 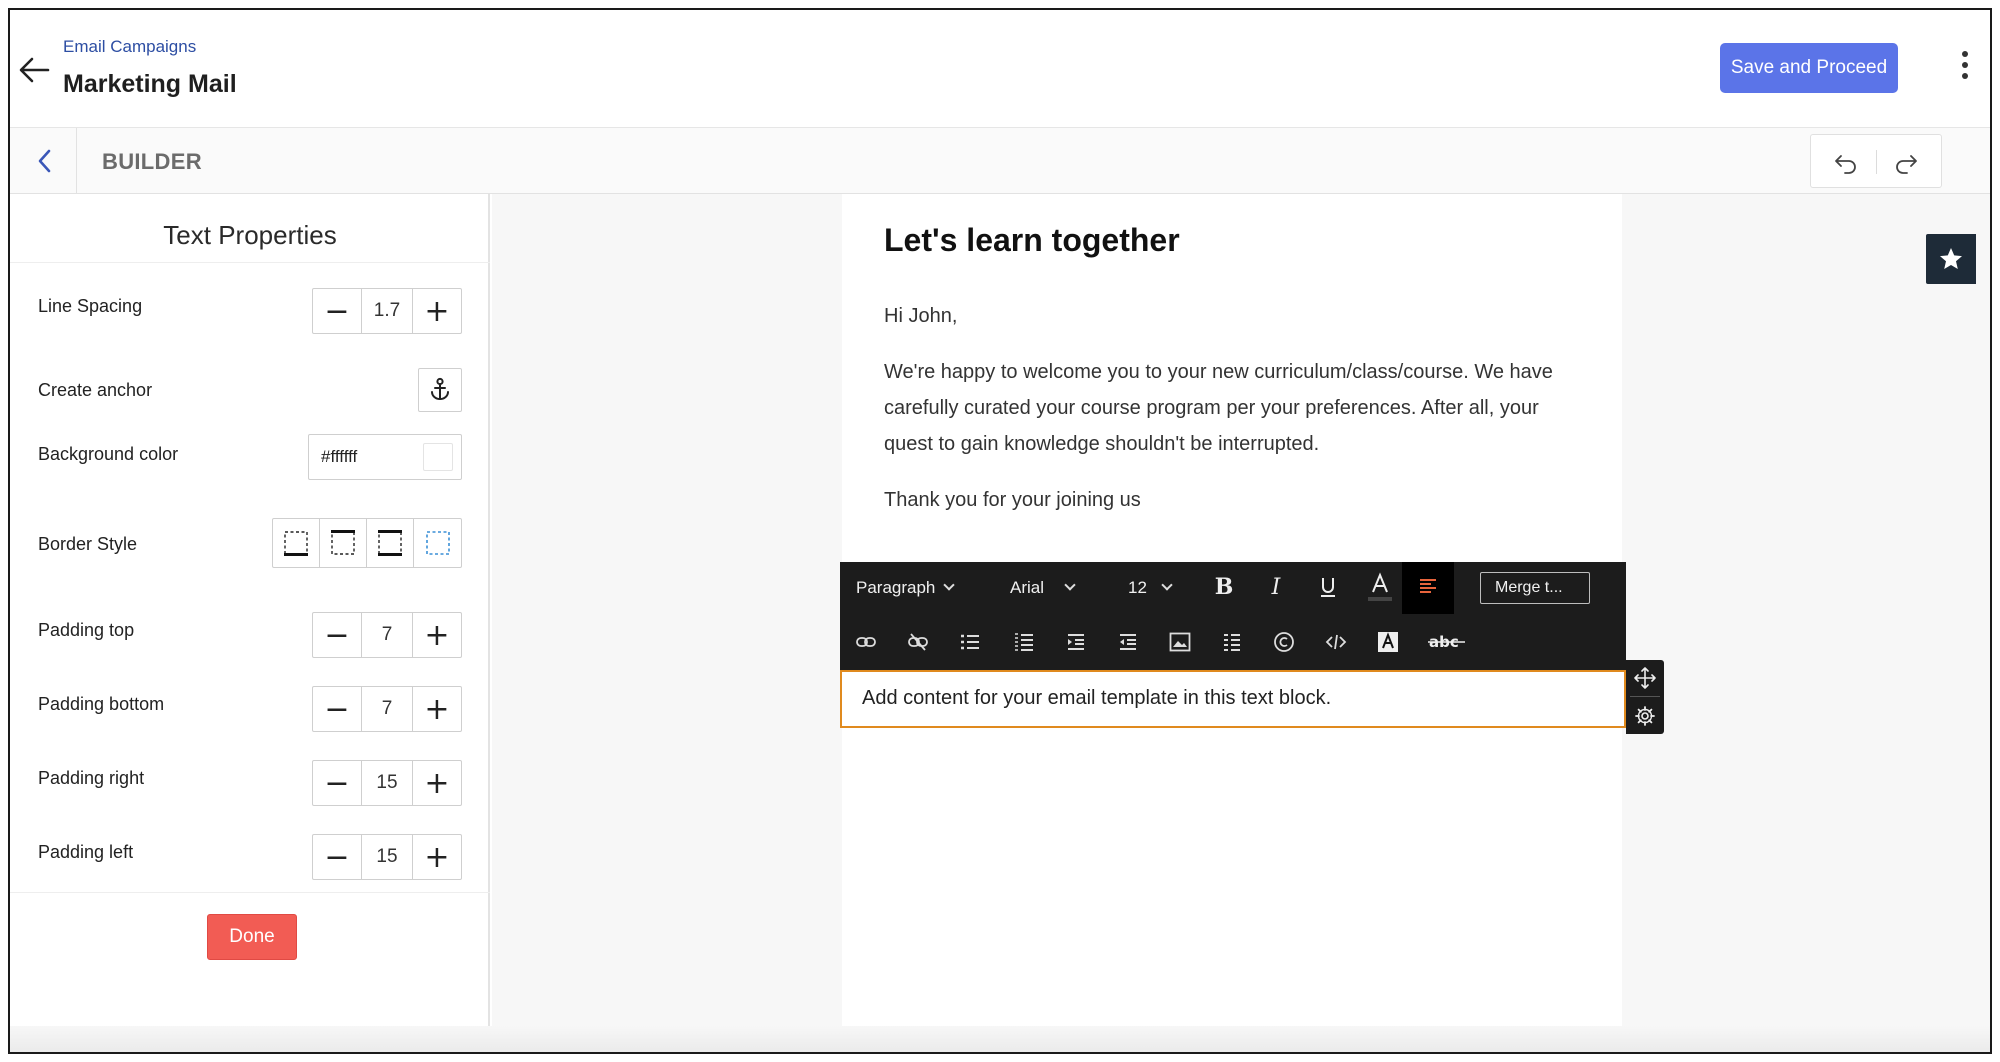 I want to click on border-none-icon, so click(x=437, y=543).